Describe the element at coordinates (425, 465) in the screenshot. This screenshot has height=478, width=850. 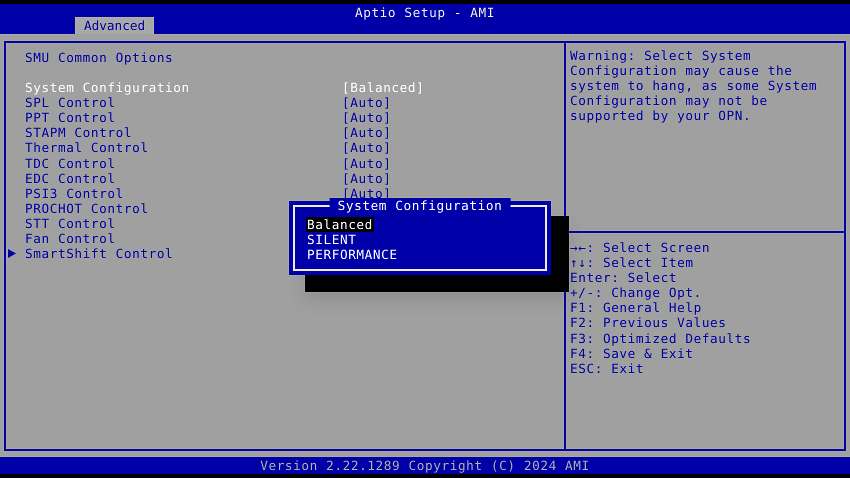
I see `status-bar: Version 2.22.1289 Copyright (C) 2024 AMI` at that location.